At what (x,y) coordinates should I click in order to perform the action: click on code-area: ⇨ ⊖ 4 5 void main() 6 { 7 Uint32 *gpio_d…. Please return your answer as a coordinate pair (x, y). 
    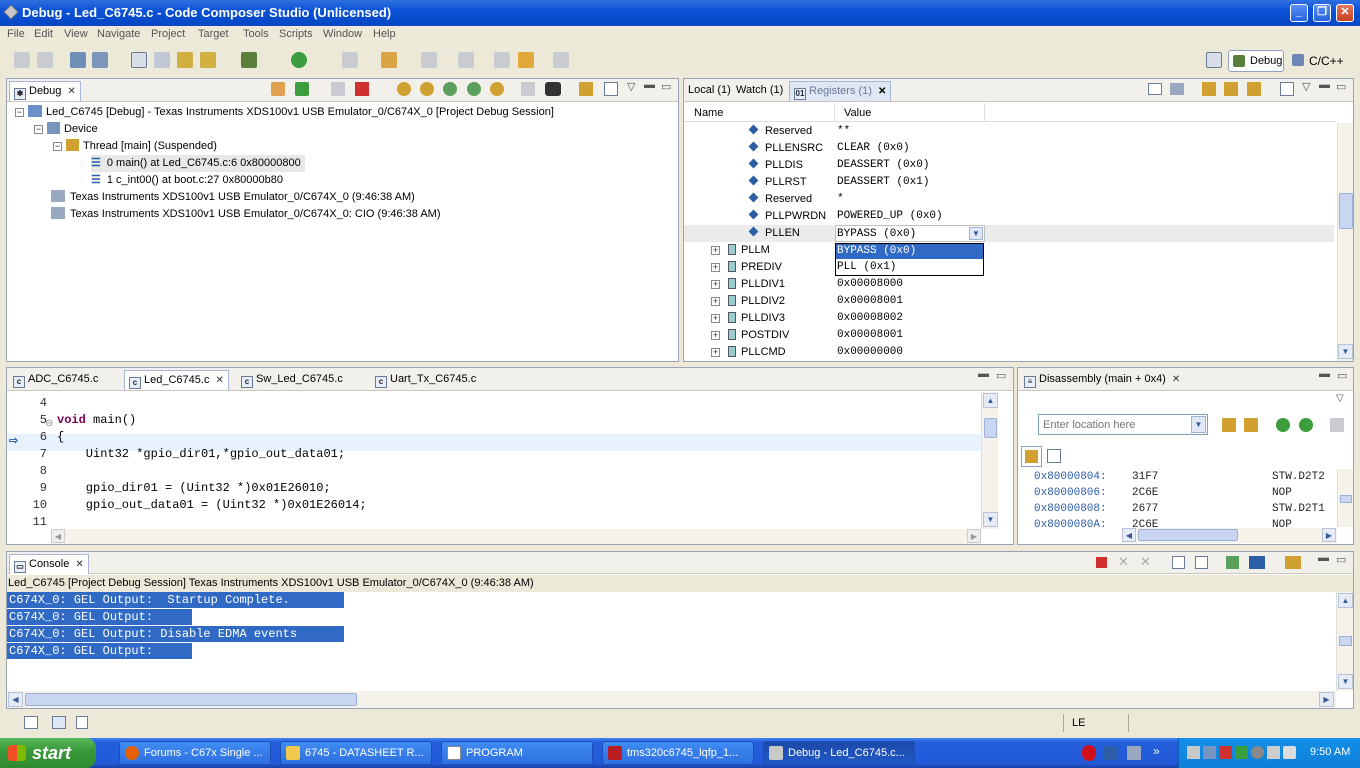
    Looking at the image, I should click on (494, 460).